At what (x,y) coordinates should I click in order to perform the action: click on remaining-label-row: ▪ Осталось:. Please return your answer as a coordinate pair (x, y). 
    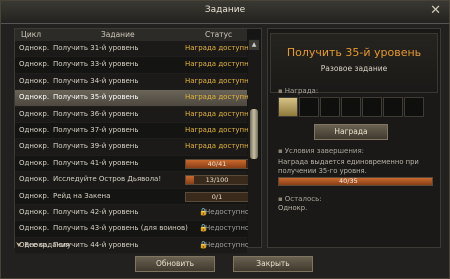
    Looking at the image, I should click on (300, 199).